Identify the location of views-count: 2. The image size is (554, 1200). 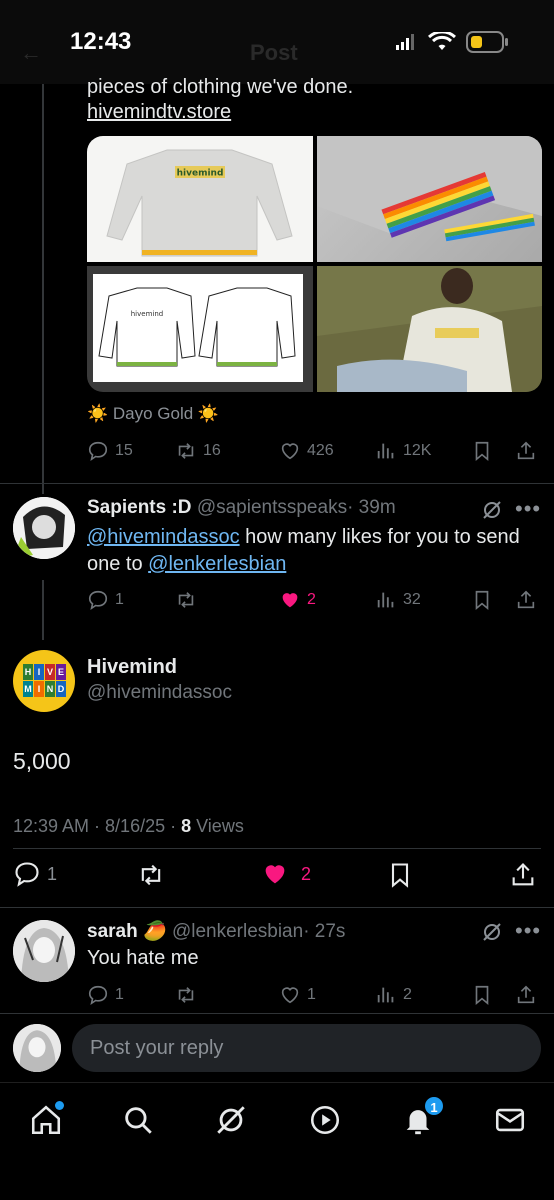
(407, 994).